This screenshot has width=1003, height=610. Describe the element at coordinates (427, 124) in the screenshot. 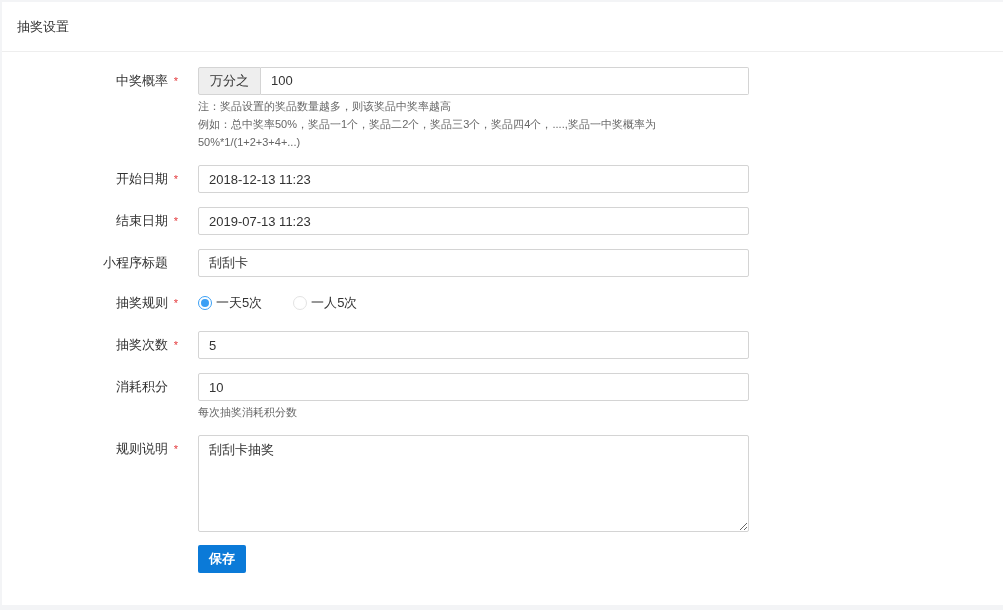

I see `help-text: 例如：总中奖率50%，奖品一1个，奖品二2个，奖品三3个，奖品四4个，....,奖品一中奖概率为` at that location.